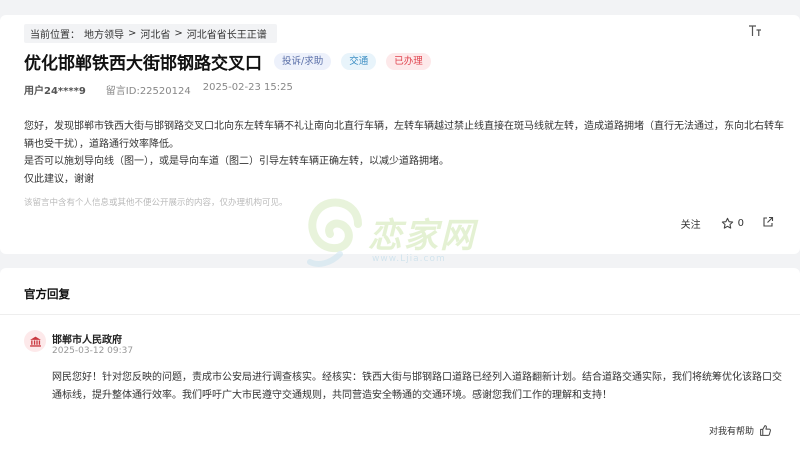 The width and height of the screenshot is (800, 471). Describe the element at coordinates (227, 33) in the screenshot. I see `breadcrumb-item-governor: 河北省省长王正谱` at that location.